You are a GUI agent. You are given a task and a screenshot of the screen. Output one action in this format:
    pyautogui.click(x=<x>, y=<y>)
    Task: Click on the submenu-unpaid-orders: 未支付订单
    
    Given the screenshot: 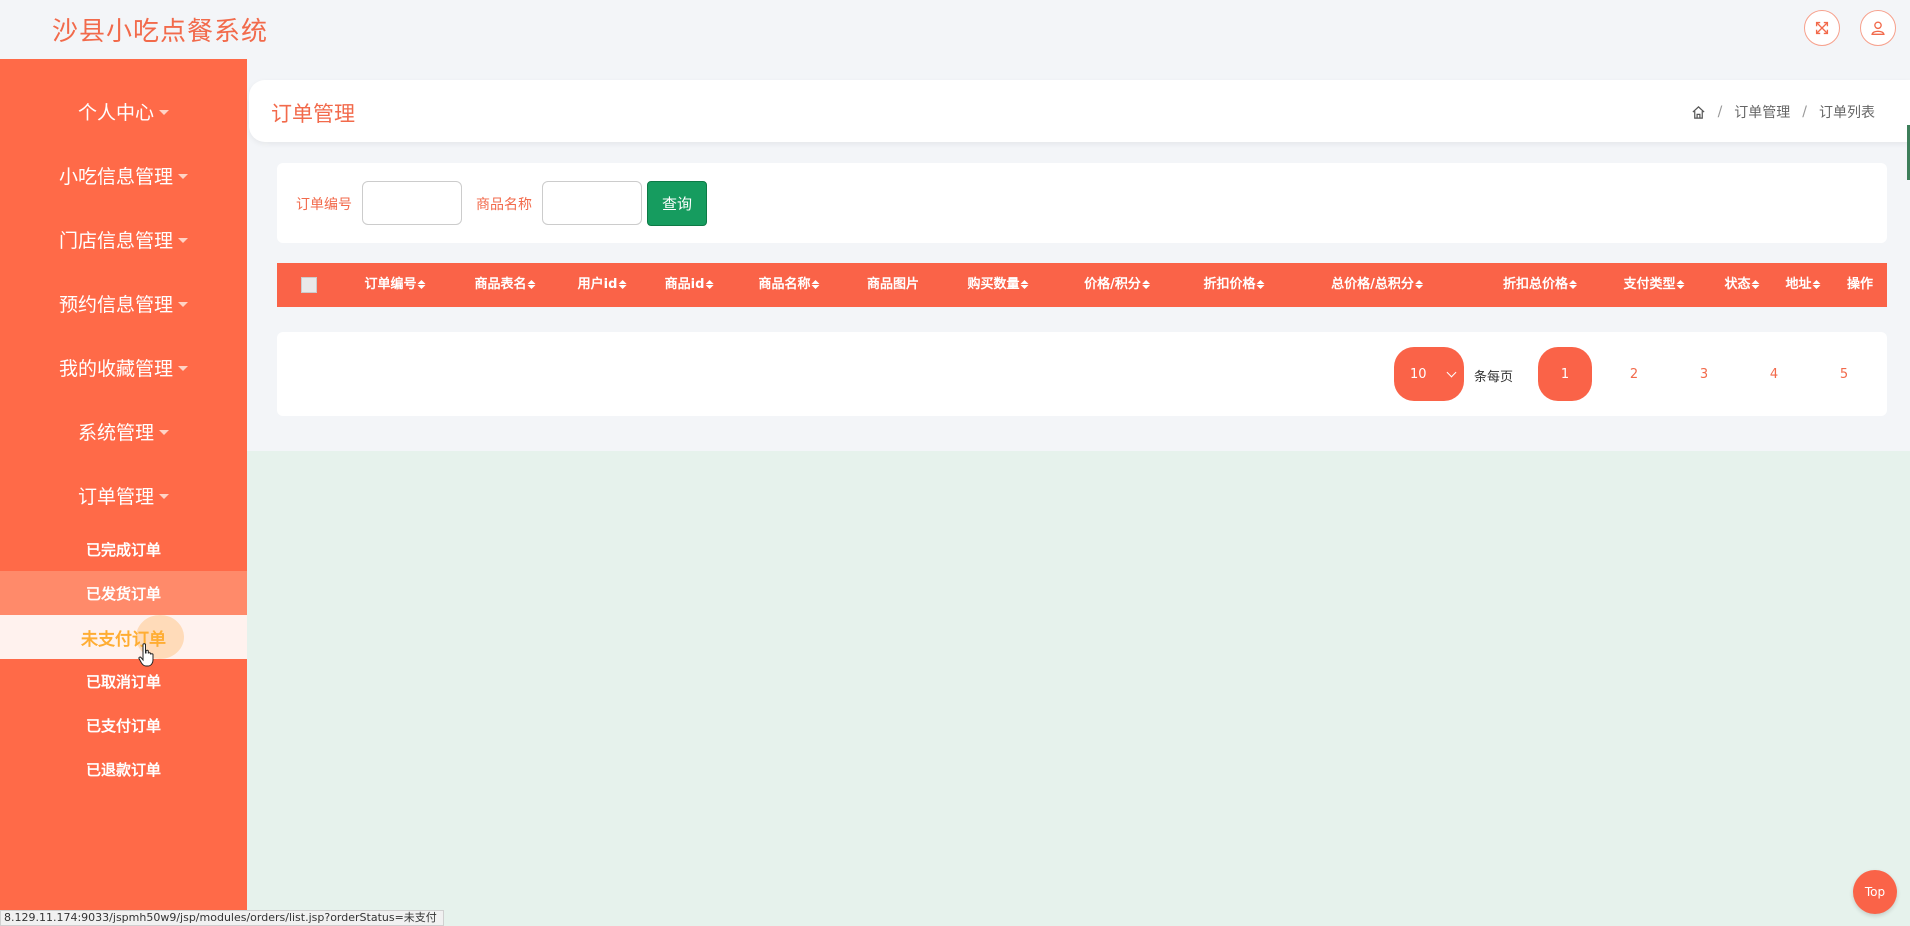 What is the action you would take?
    pyautogui.click(x=123, y=637)
    